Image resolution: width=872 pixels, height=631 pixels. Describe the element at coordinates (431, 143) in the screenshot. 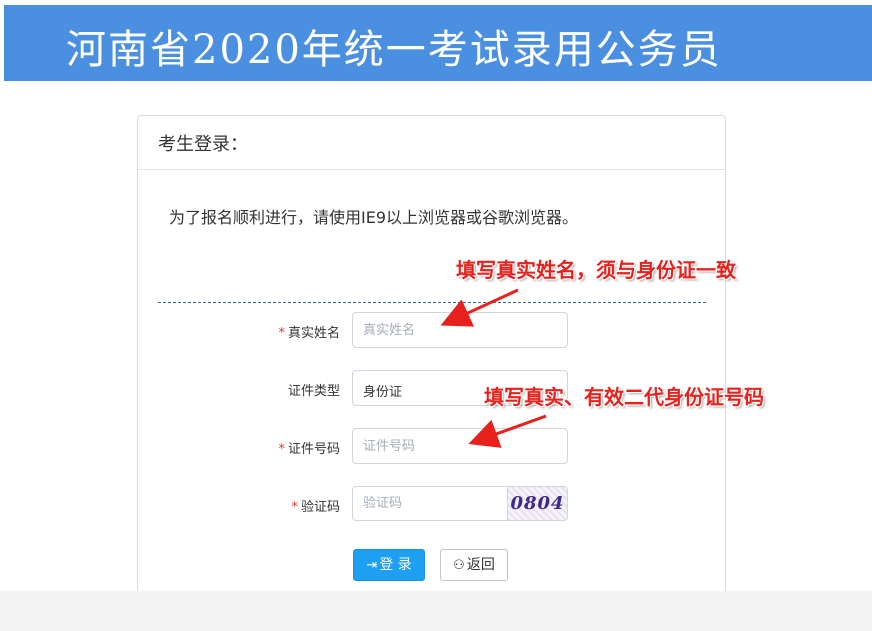

I see `panel-title: 考生登录：` at that location.